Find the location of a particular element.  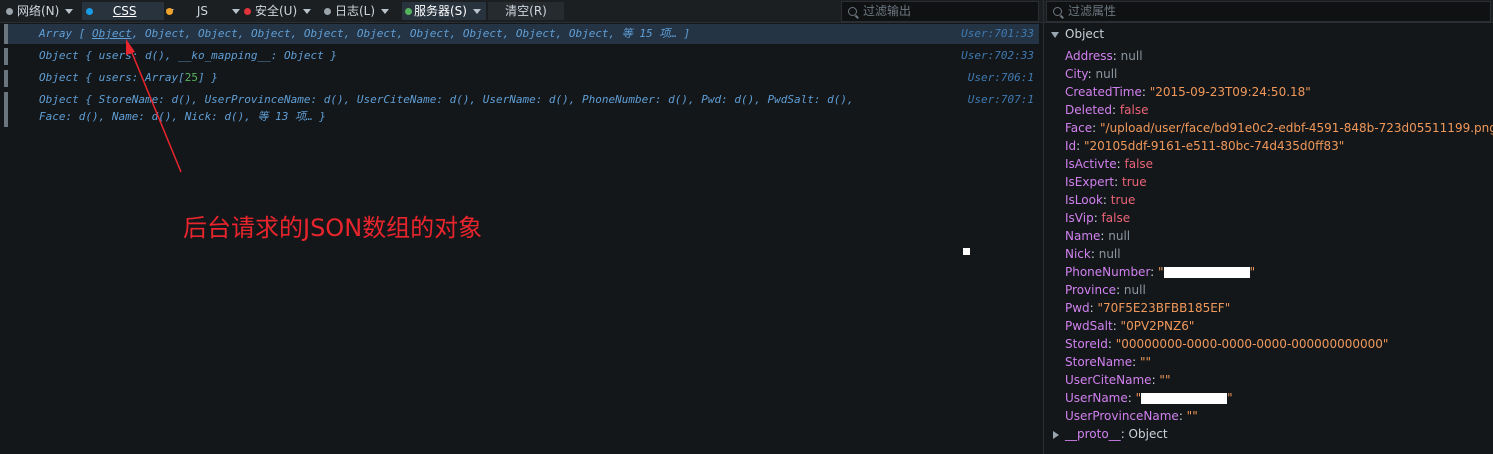

network-filter-button: 网络(N) is located at coordinates (40, 11).